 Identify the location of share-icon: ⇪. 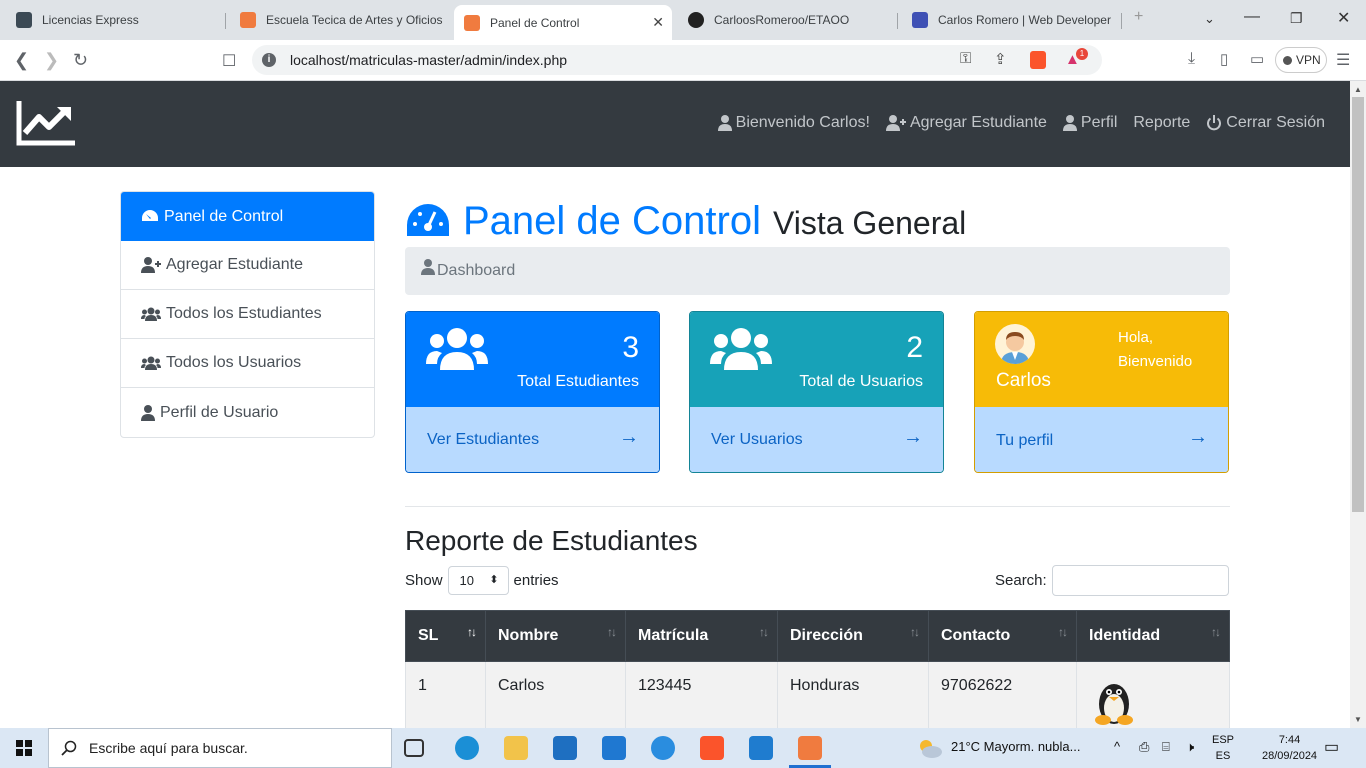
(1000, 59).